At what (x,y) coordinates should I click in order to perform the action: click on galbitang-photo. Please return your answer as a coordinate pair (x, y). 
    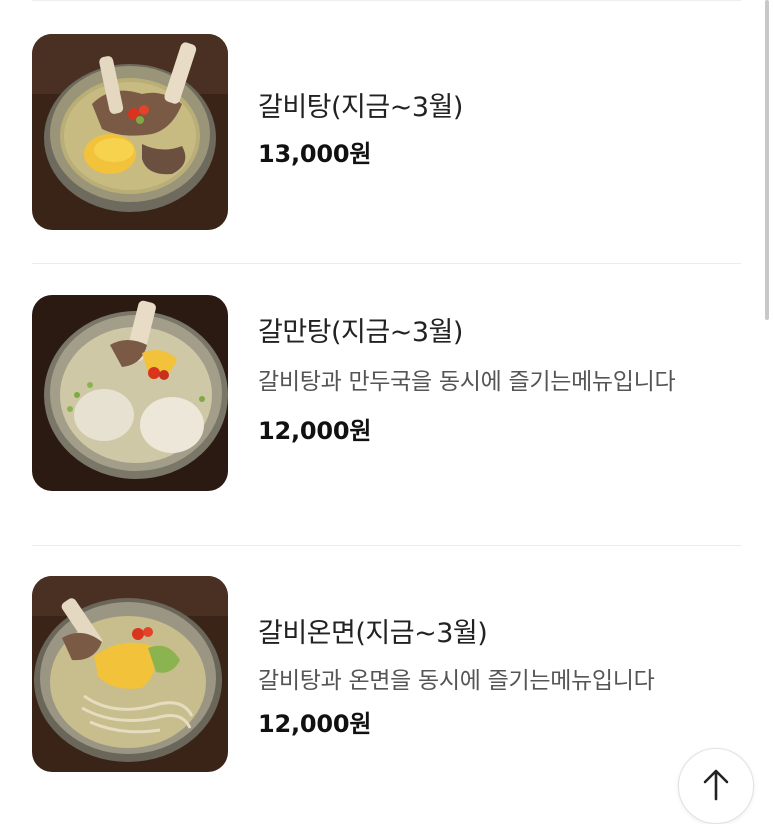
    Looking at the image, I should click on (130, 132).